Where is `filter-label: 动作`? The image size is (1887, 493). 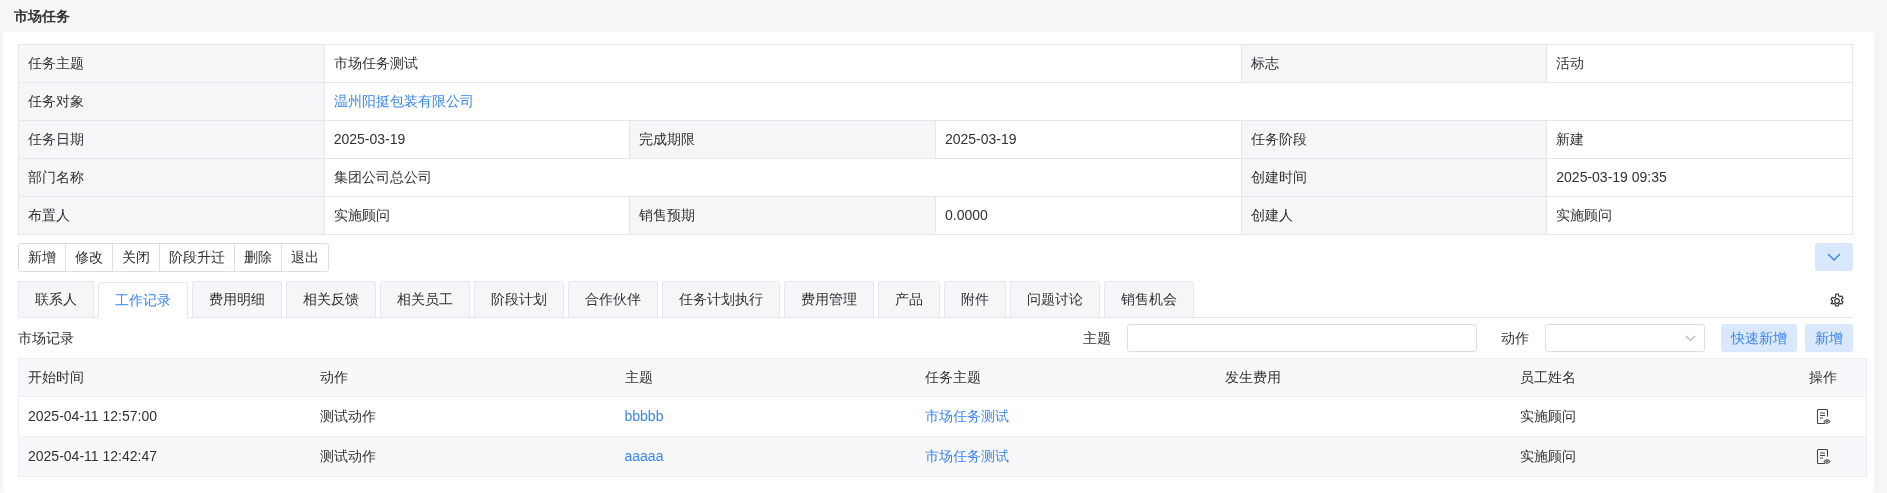
filter-label: 动作 is located at coordinates (1515, 338).